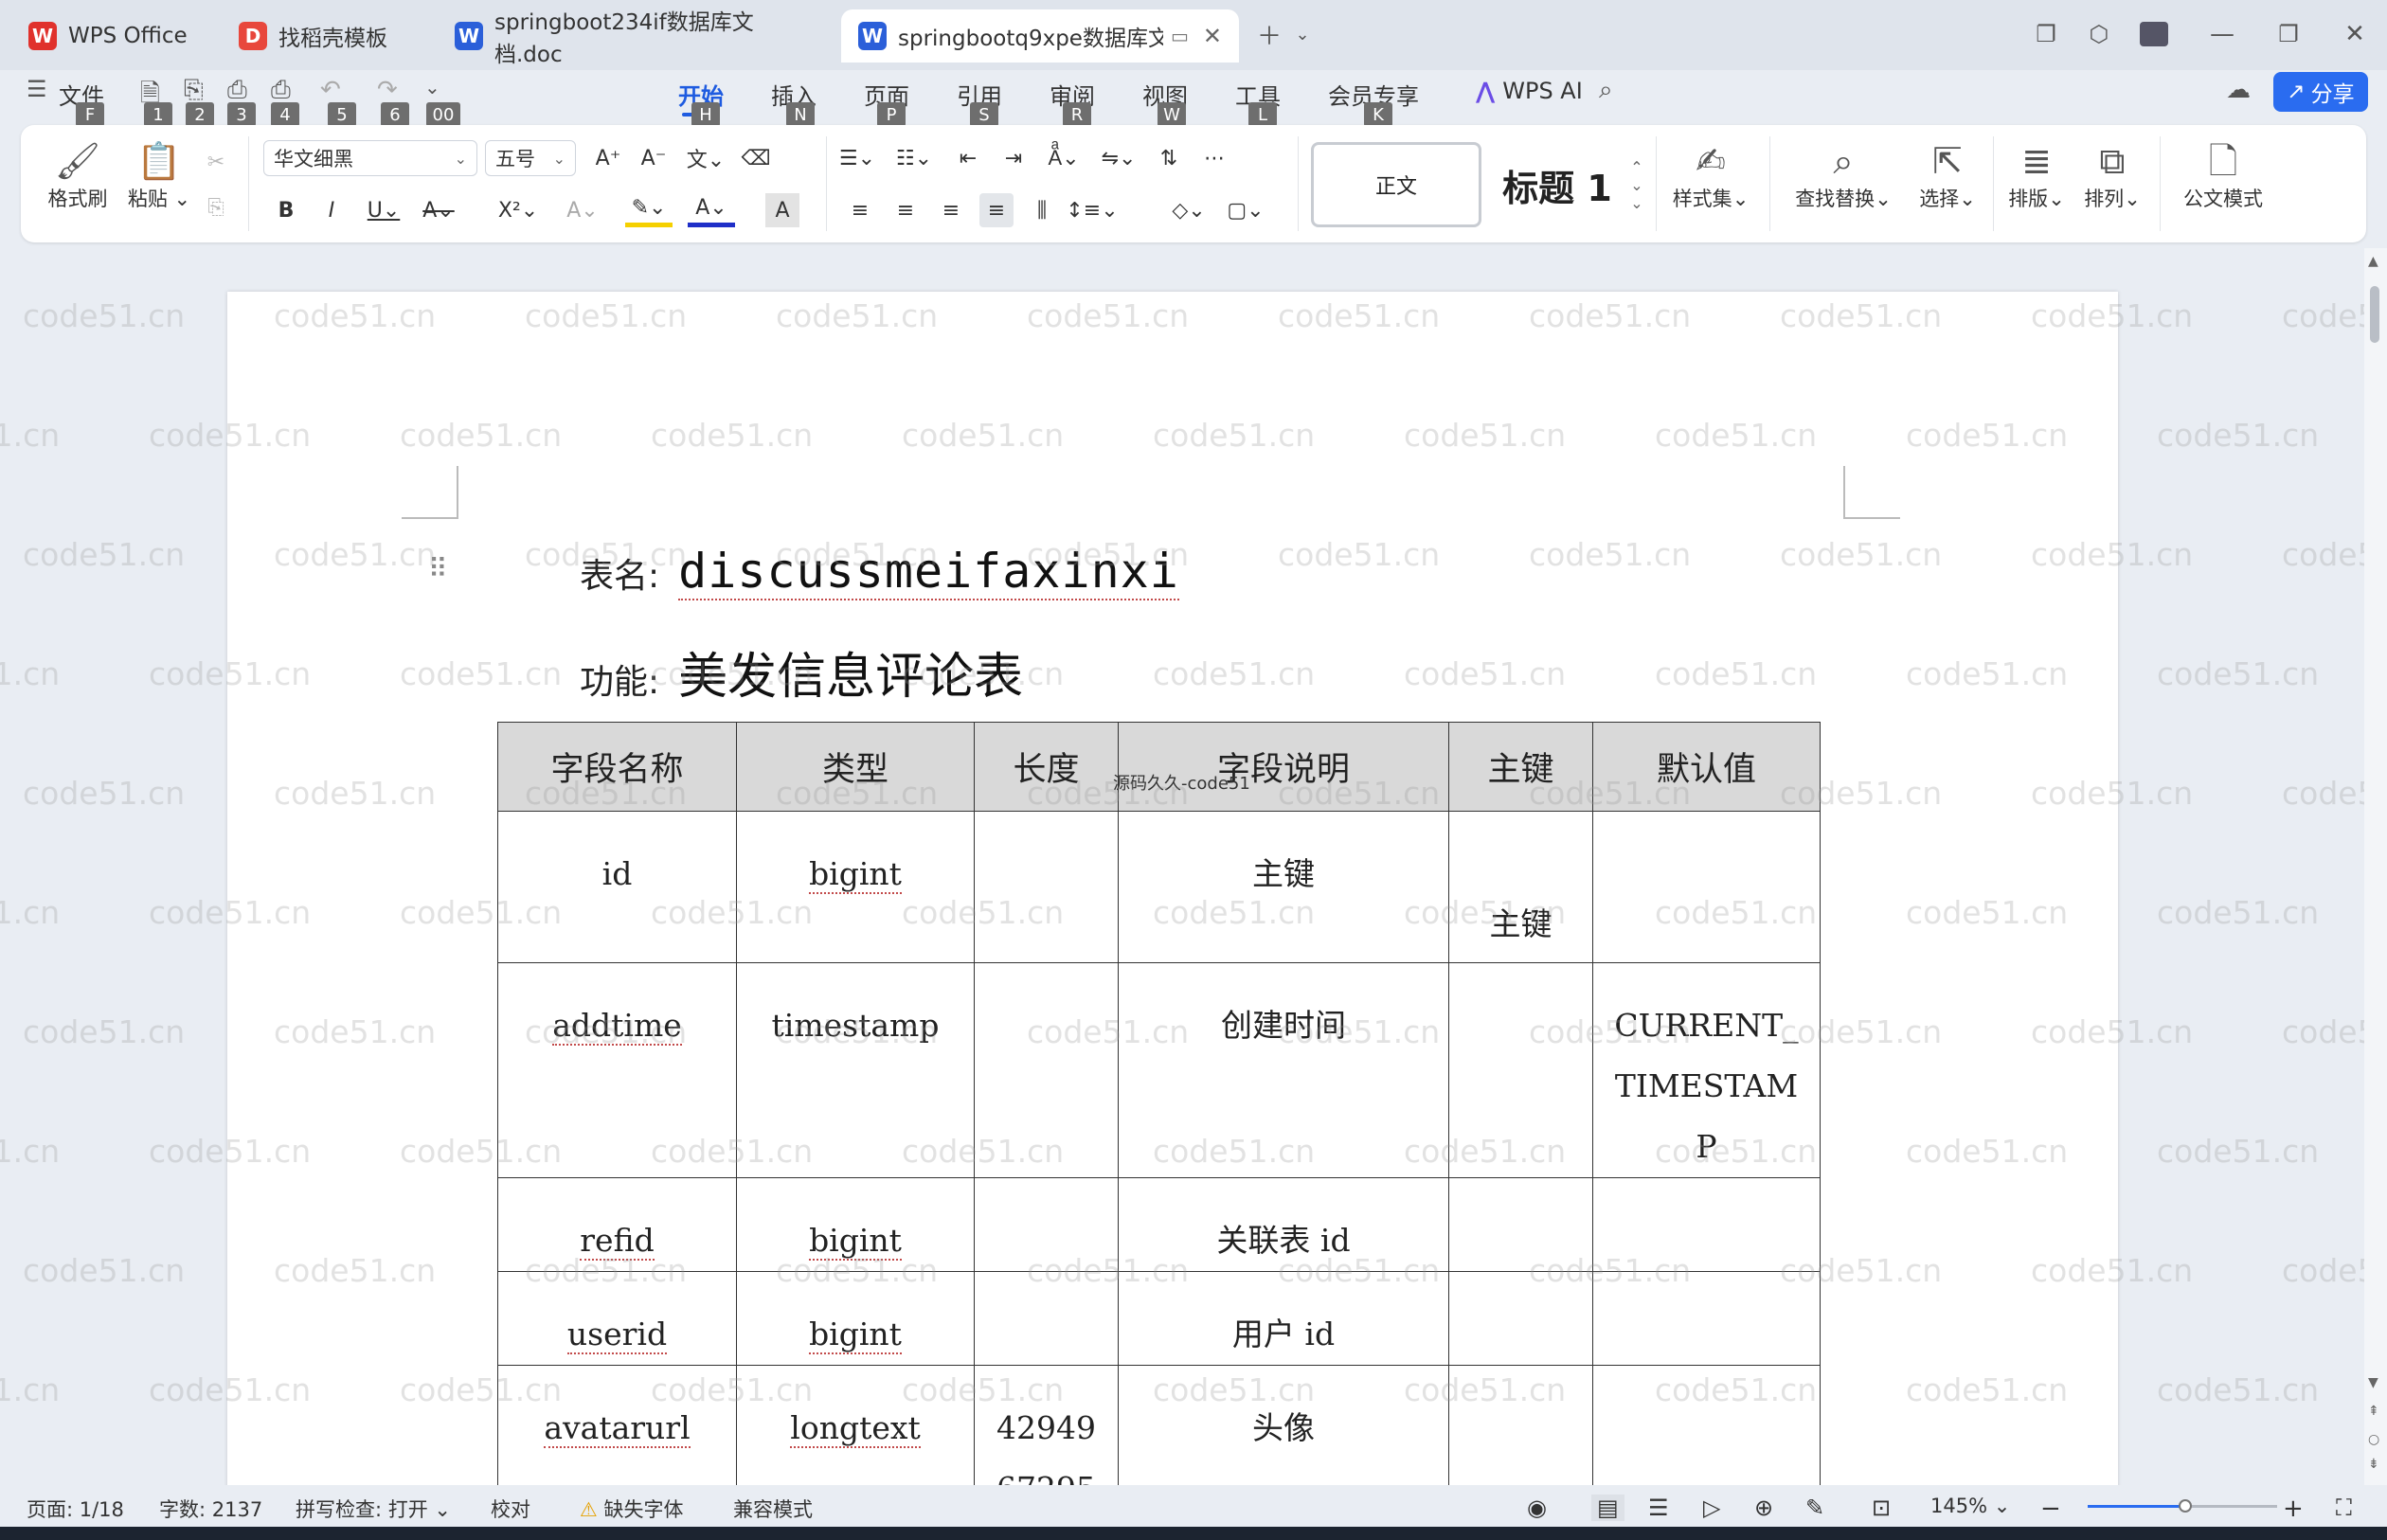 The width and height of the screenshot is (2387, 1540). I want to click on official-doc-button: 🗋 公文模式, so click(2223, 175).